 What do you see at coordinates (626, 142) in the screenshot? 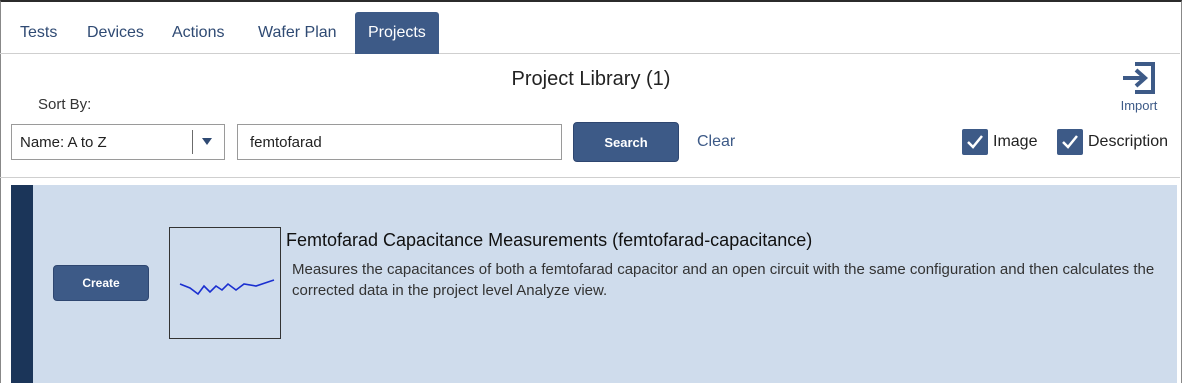
I see `search-button: Search` at bounding box center [626, 142].